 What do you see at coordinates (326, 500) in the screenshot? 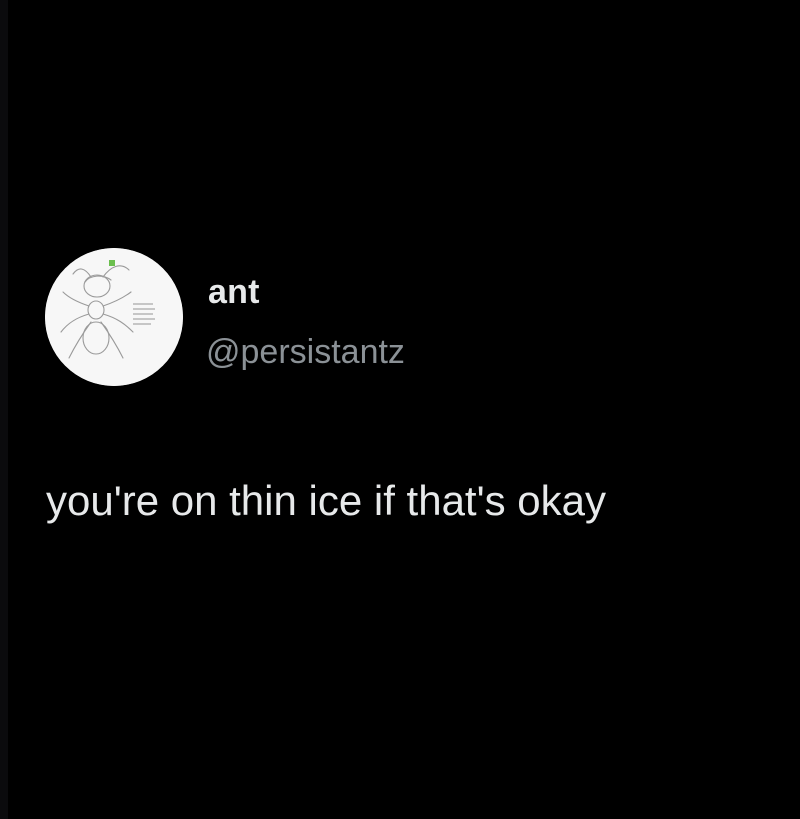
I see `tweet-text: you're on thin ice if that's okay` at bounding box center [326, 500].